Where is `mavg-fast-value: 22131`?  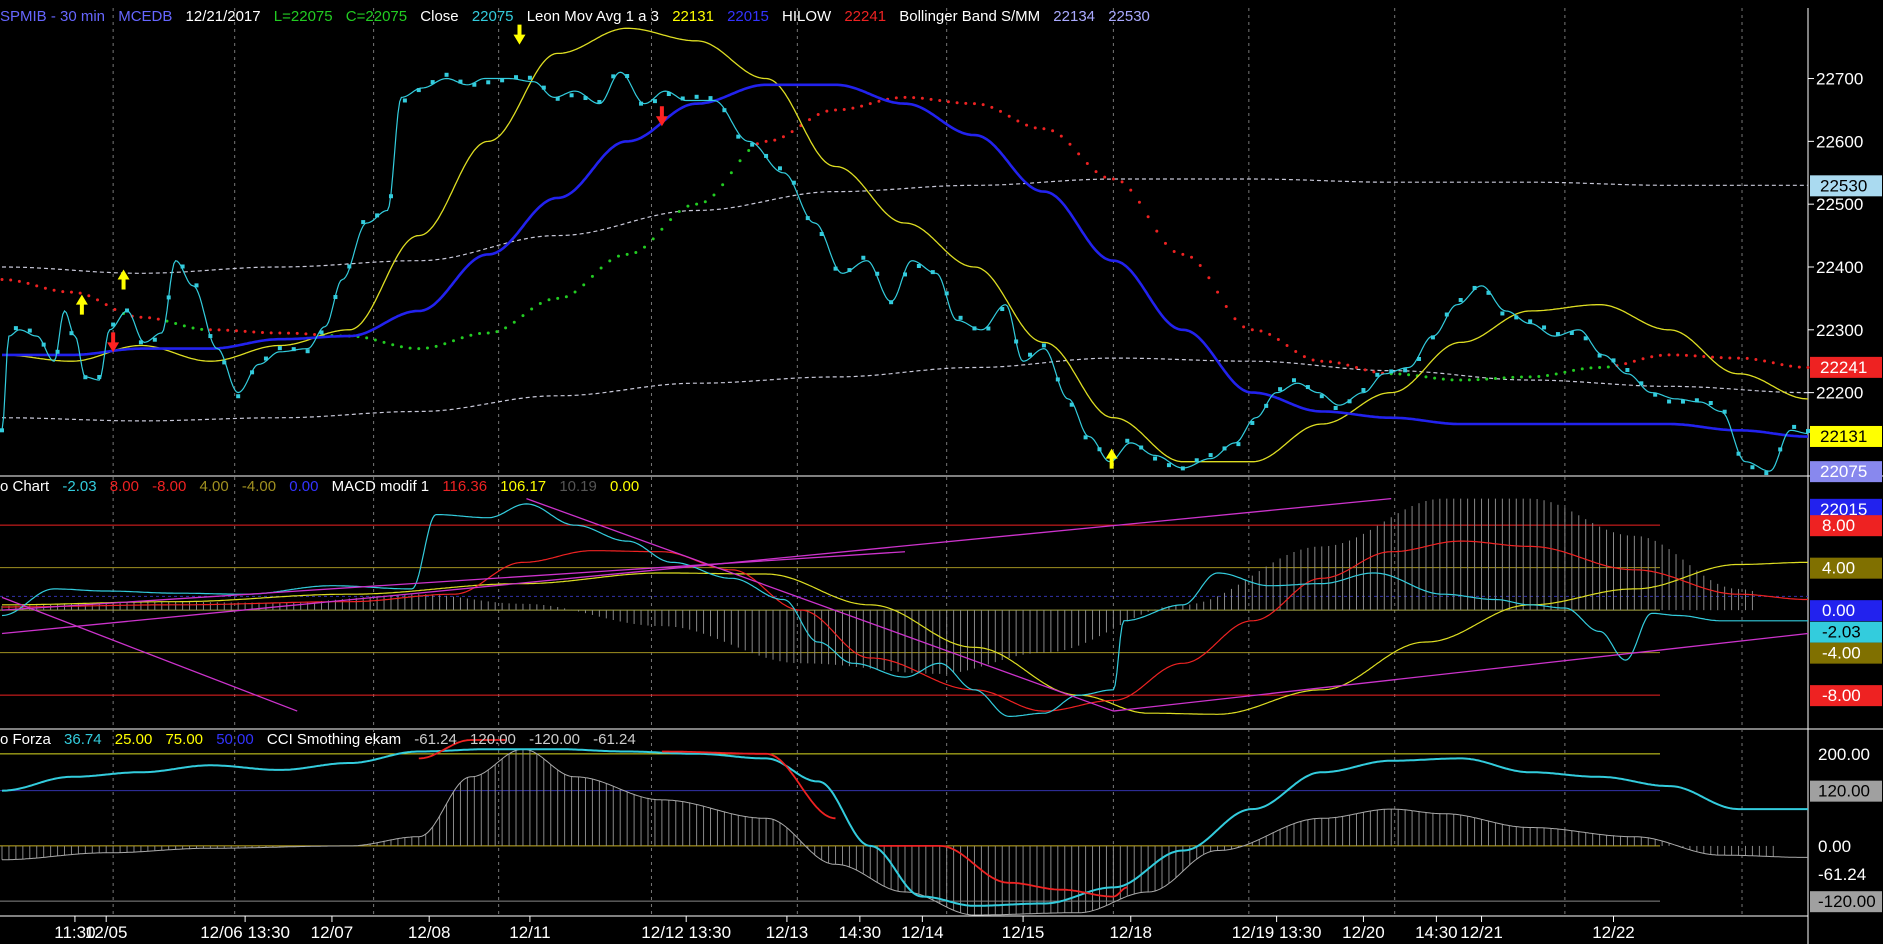 mavg-fast-value: 22131 is located at coordinates (693, 16).